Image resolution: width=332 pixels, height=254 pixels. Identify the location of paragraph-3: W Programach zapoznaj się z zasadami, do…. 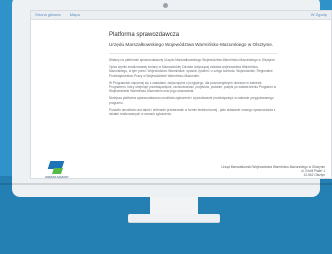
(193, 87).